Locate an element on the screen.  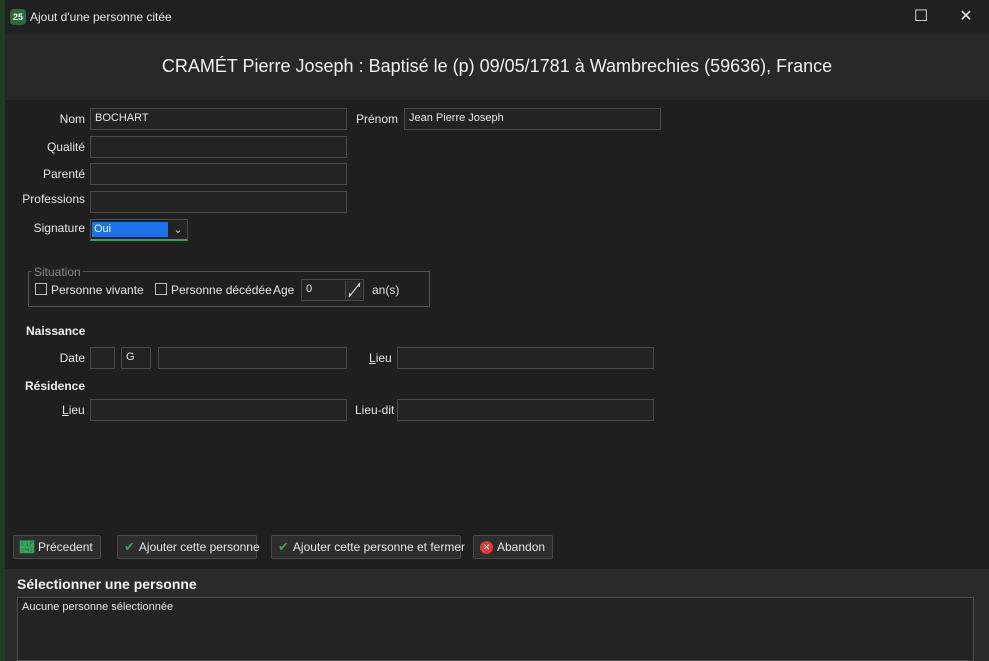
naissance-date-input is located at coordinates (252, 358).